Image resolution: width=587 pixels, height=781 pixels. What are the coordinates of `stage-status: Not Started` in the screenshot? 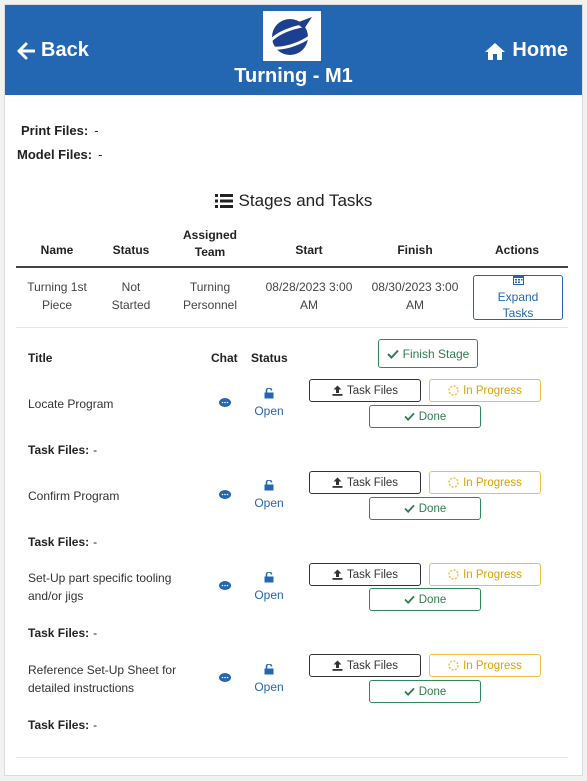 It's located at (131, 296).